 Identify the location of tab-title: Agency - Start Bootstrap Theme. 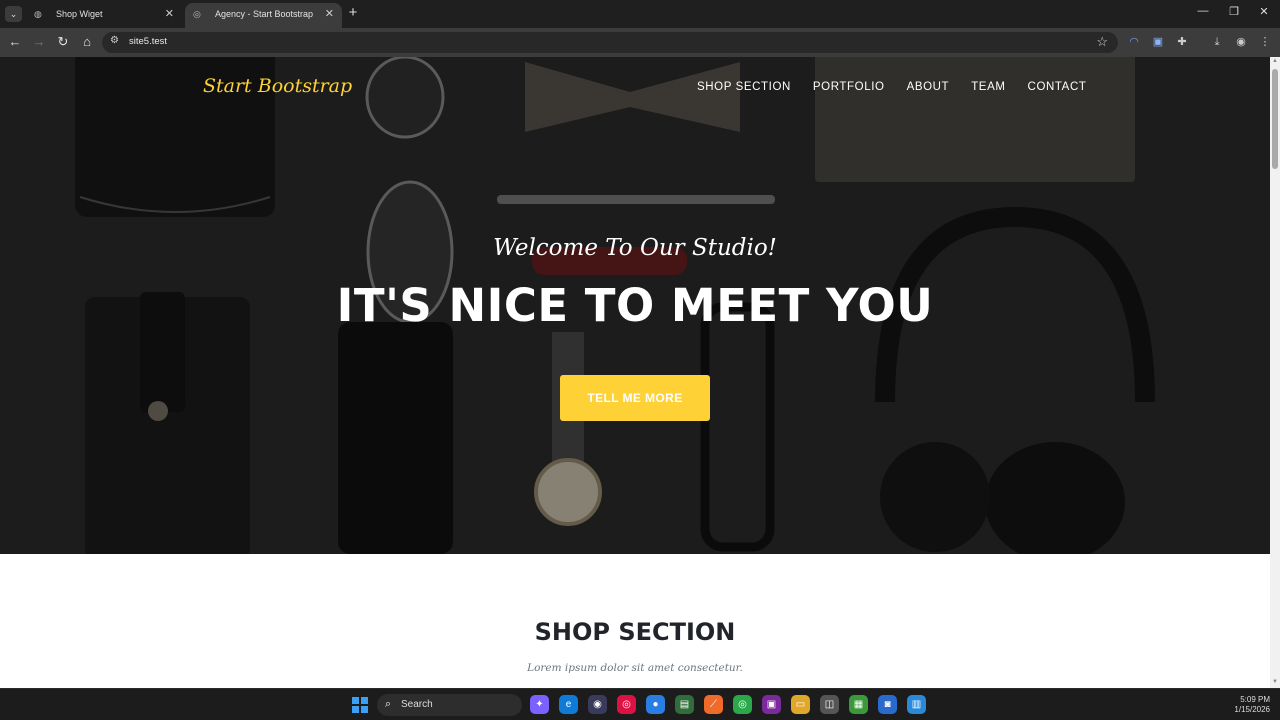
(265, 14).